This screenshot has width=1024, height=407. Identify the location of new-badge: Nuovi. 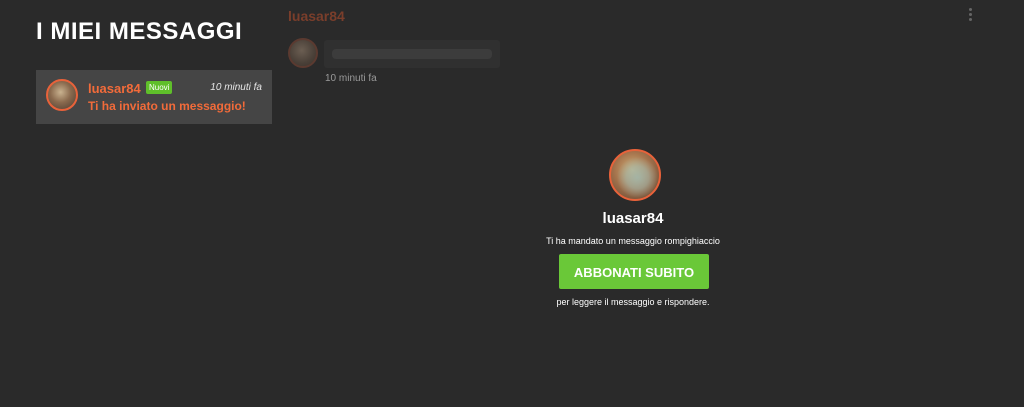
(159, 87).